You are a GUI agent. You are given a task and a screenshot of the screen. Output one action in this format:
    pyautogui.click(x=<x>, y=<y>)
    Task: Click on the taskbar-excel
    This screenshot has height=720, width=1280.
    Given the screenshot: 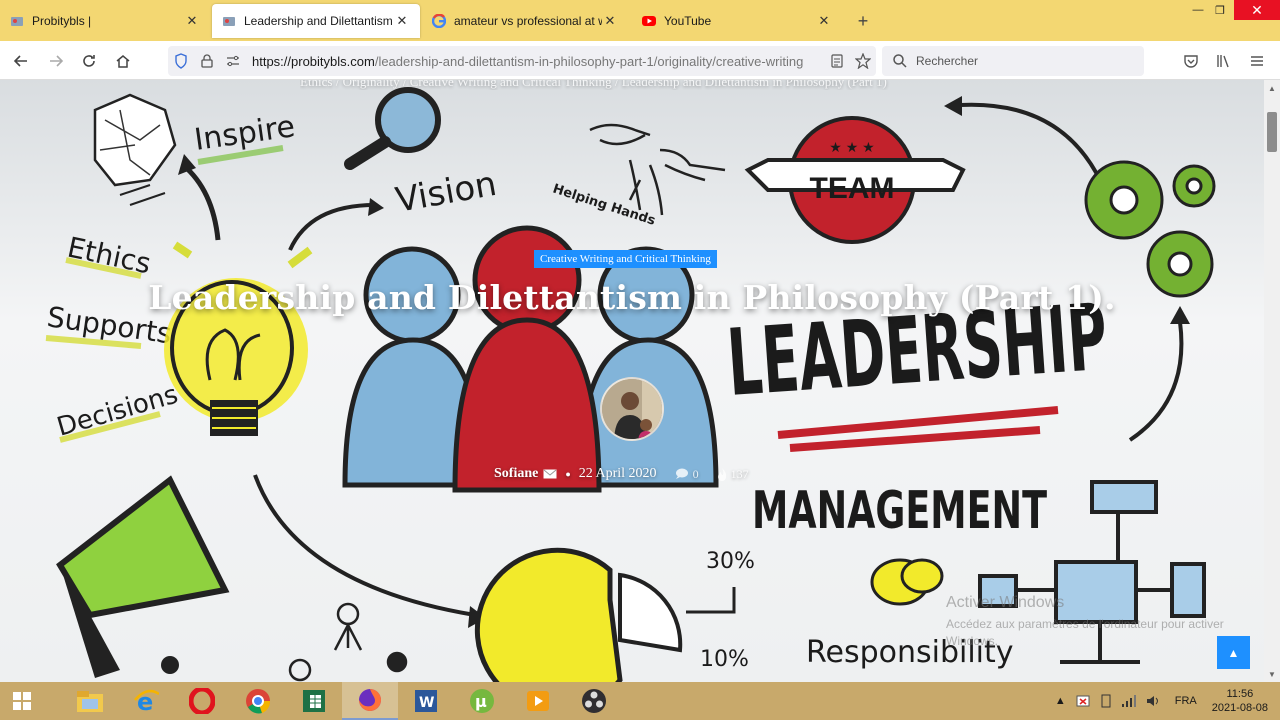 What is the action you would take?
    pyautogui.click(x=314, y=701)
    